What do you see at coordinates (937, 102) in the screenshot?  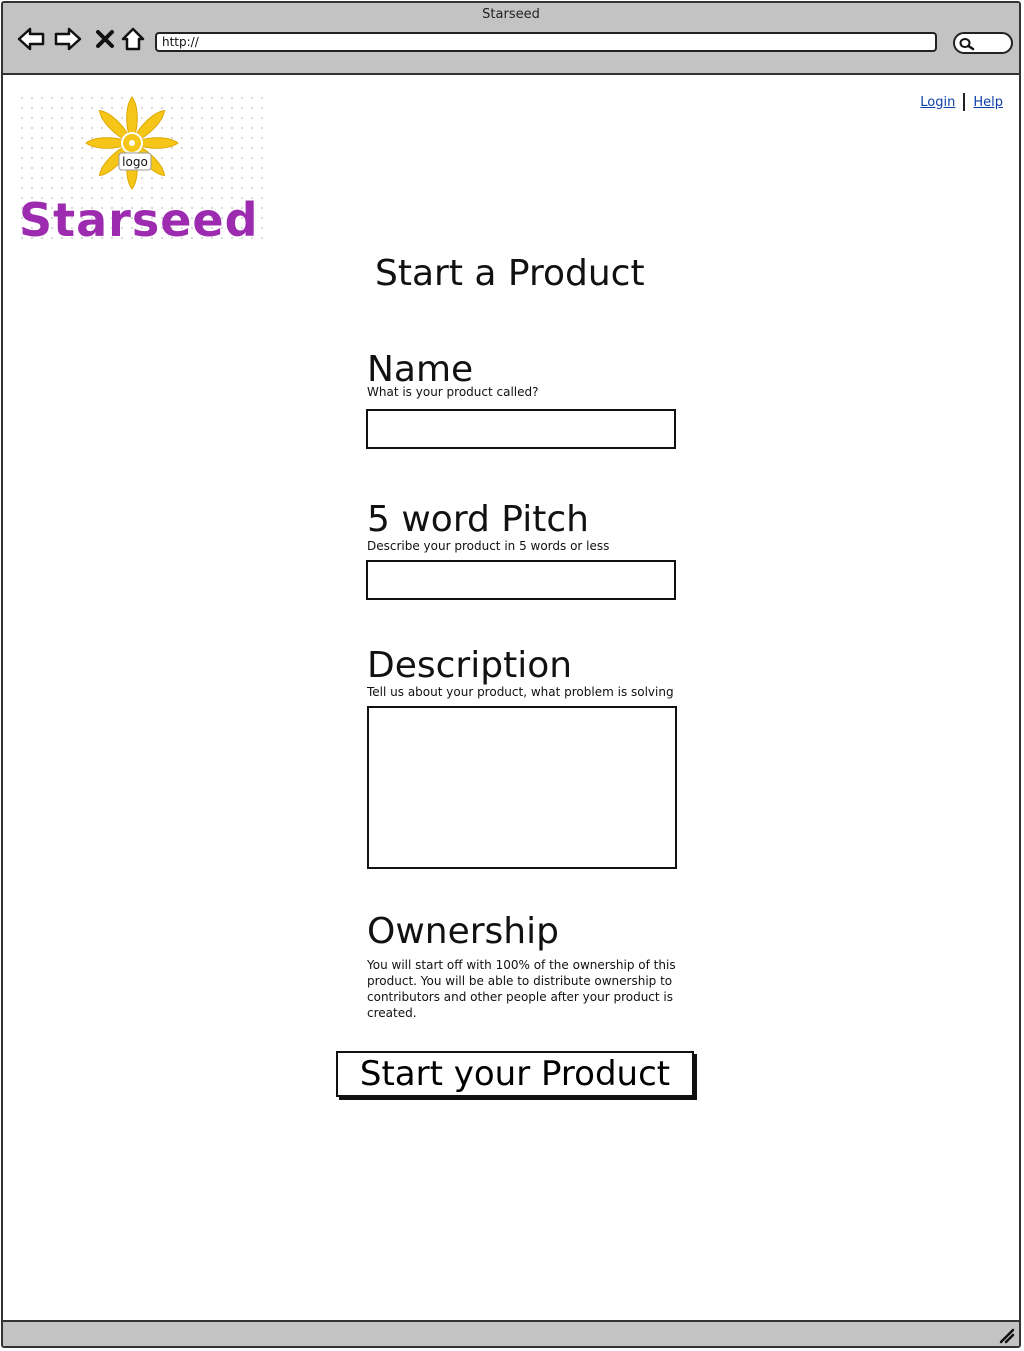 I see `login-link: Login` at bounding box center [937, 102].